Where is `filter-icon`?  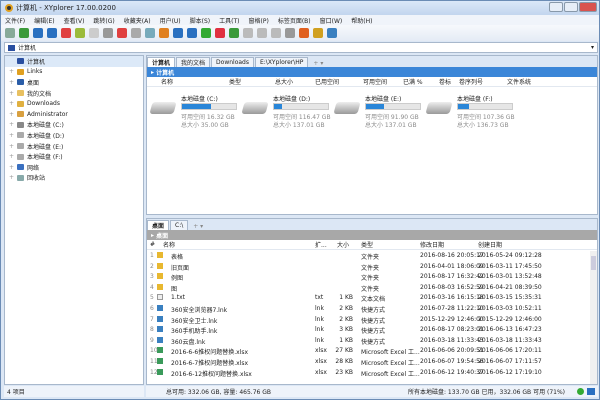
filter-icon is located at coordinates (262, 33).